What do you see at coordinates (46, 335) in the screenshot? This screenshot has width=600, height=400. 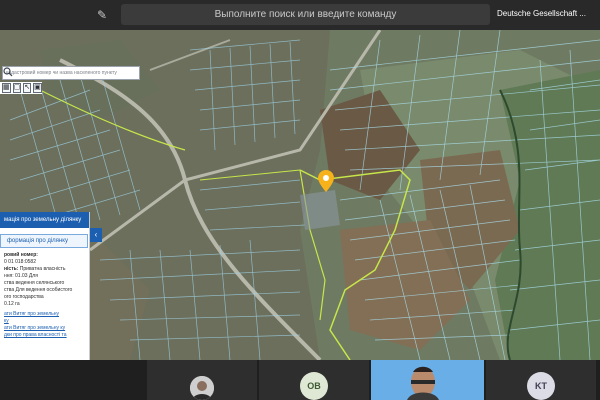 I see `ownership-info-link: дки про права власності та` at bounding box center [46, 335].